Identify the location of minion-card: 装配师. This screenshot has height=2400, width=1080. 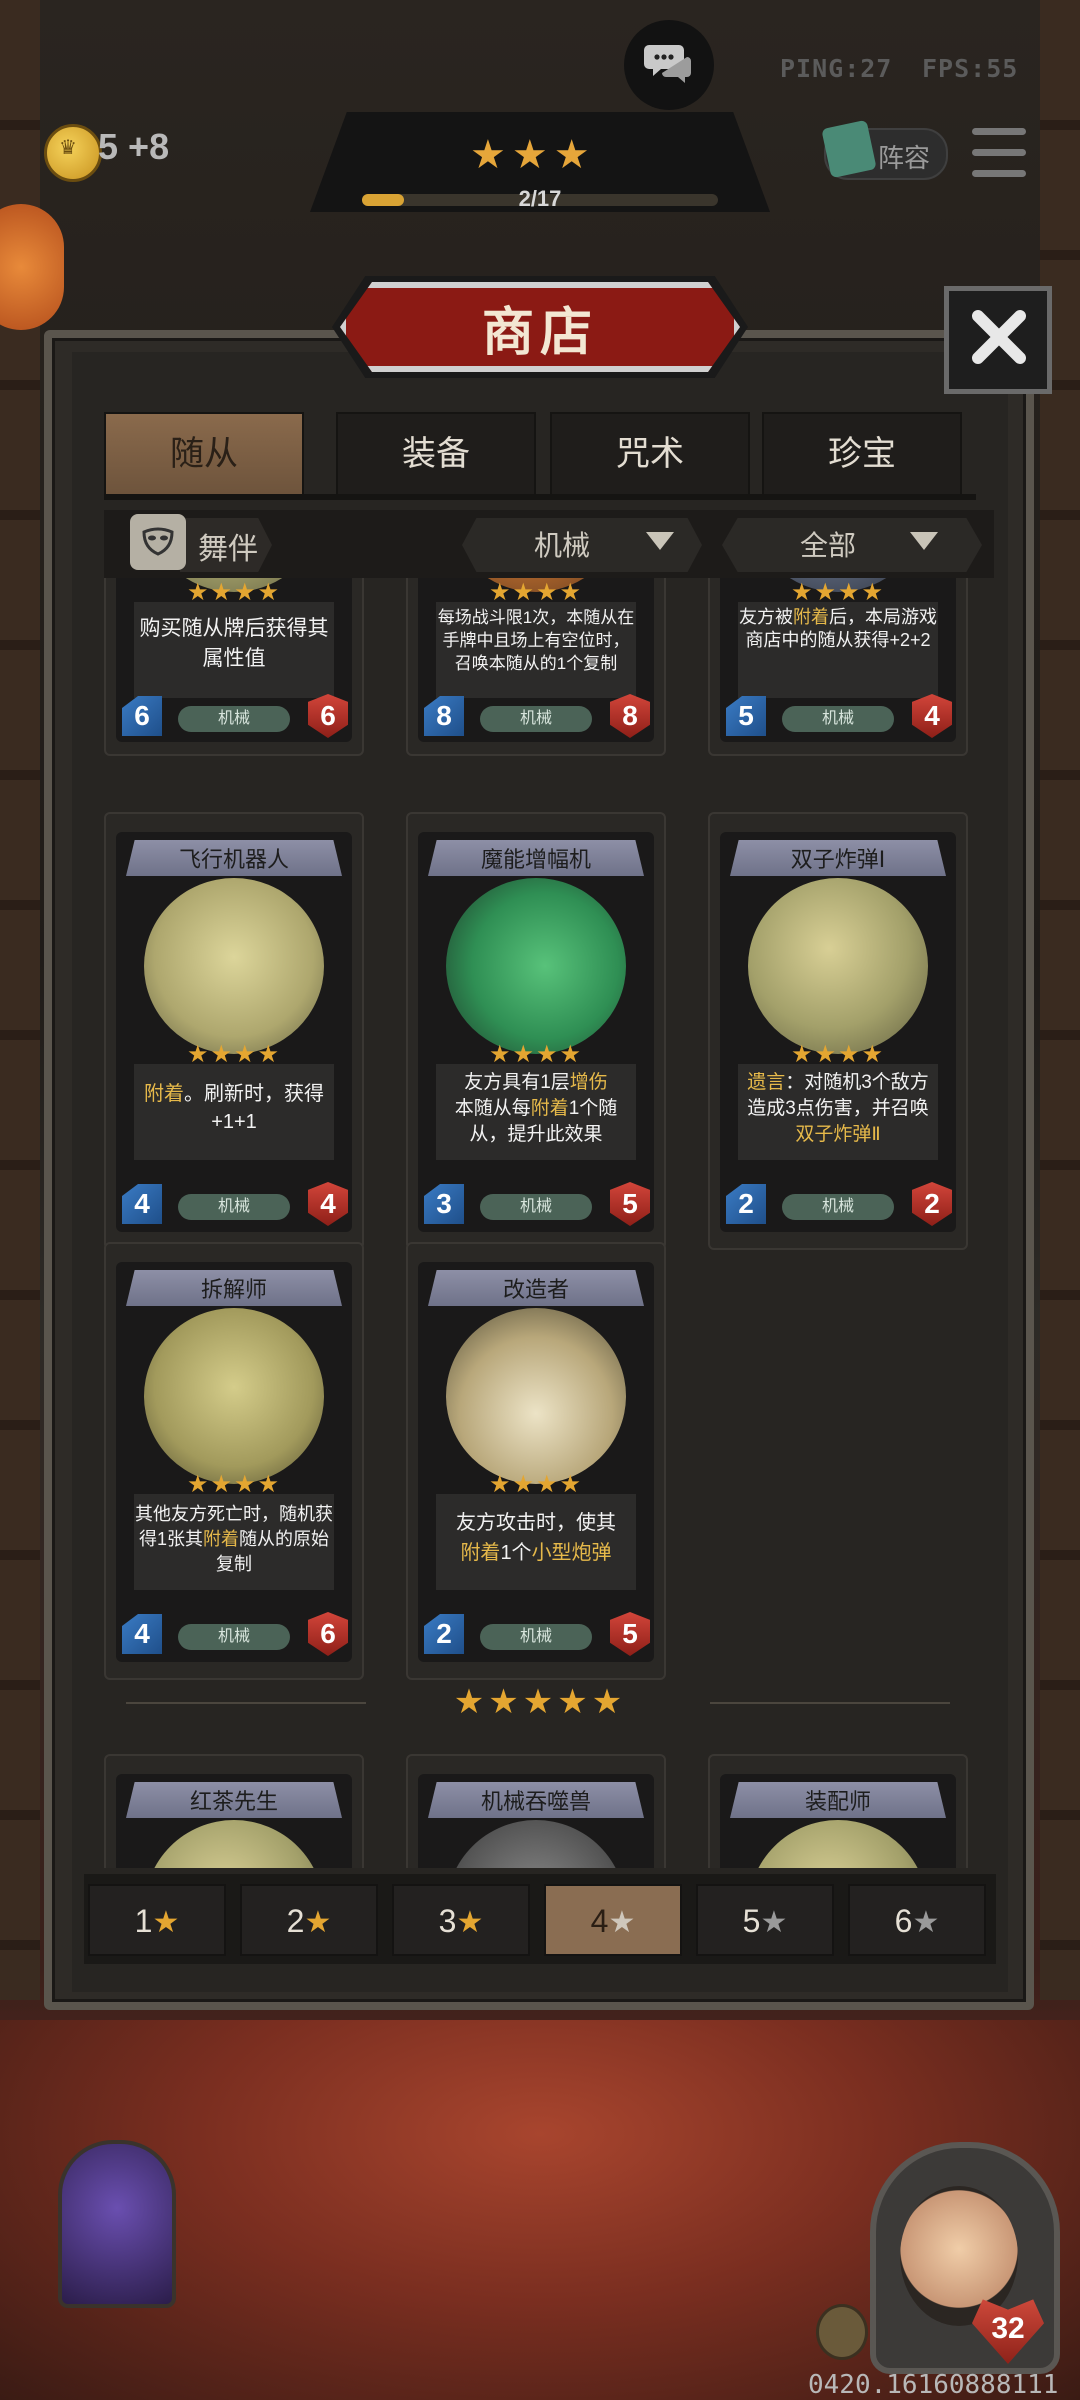
(838, 1821).